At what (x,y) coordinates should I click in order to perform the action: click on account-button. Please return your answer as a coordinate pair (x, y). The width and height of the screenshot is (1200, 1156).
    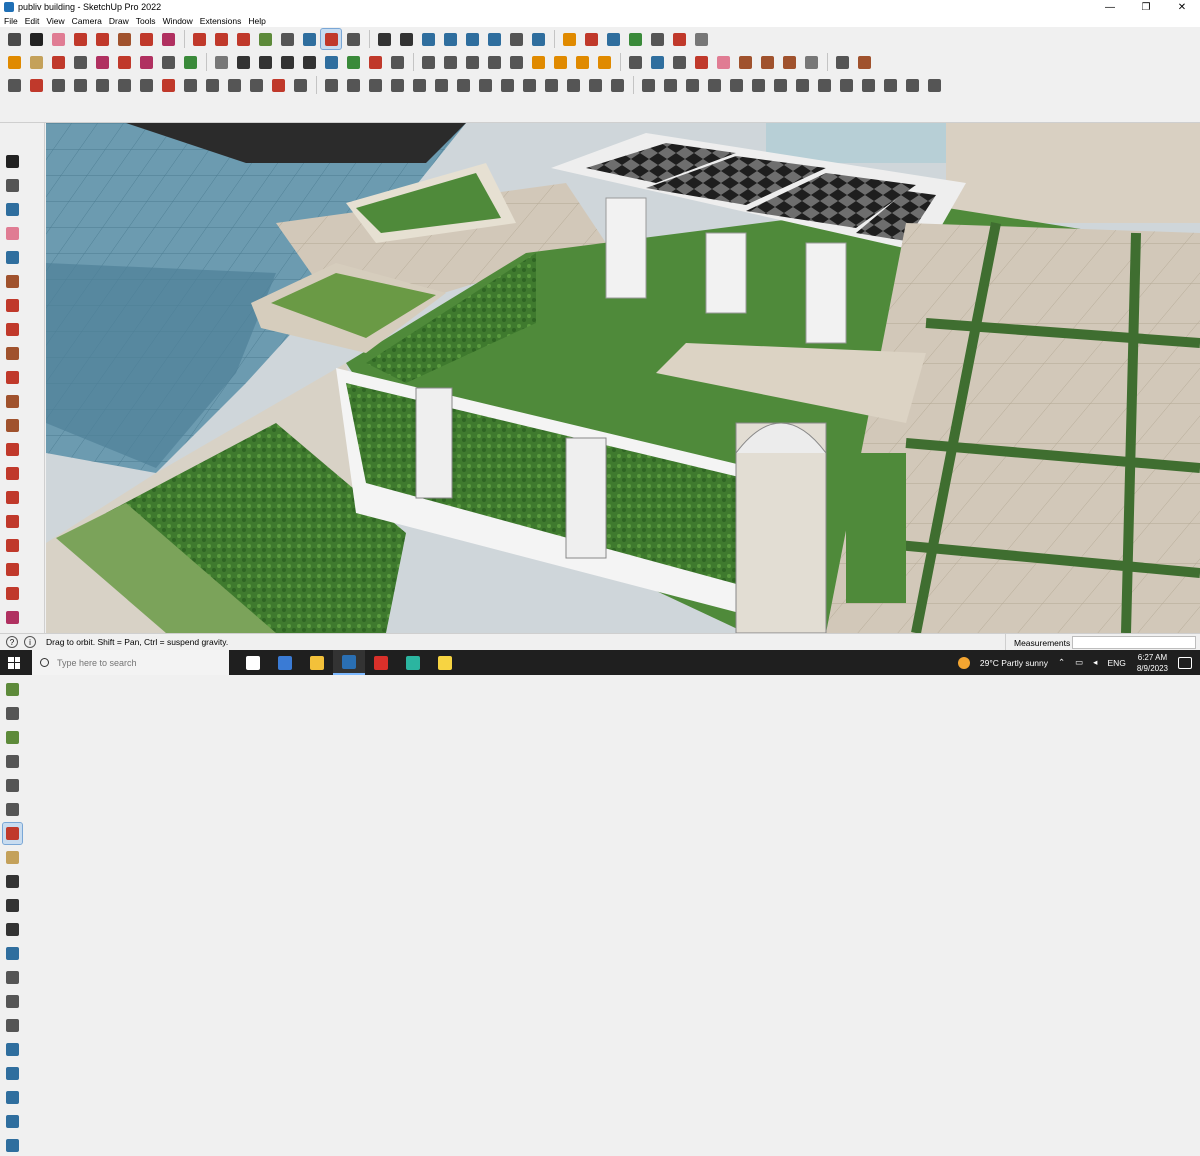
    Looking at the image, I should click on (516, 39).